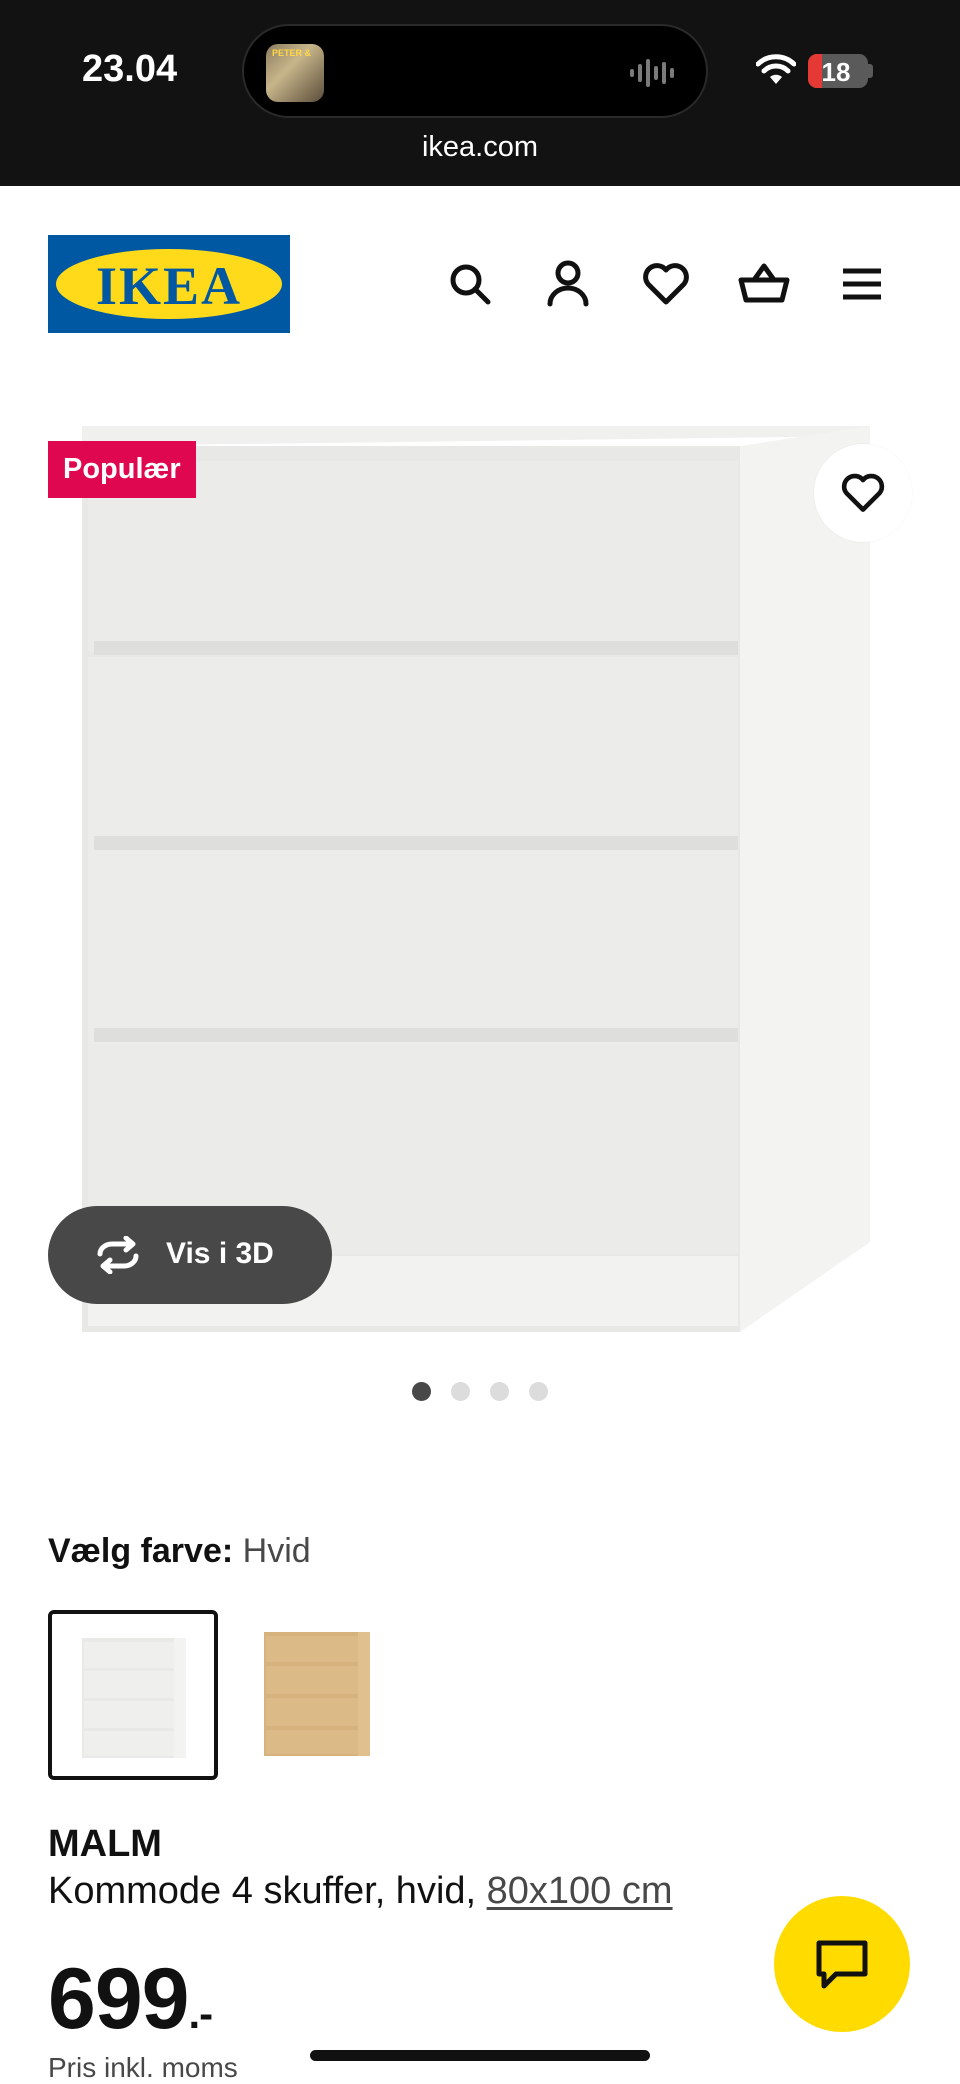  I want to click on account-icon, so click(568, 284).